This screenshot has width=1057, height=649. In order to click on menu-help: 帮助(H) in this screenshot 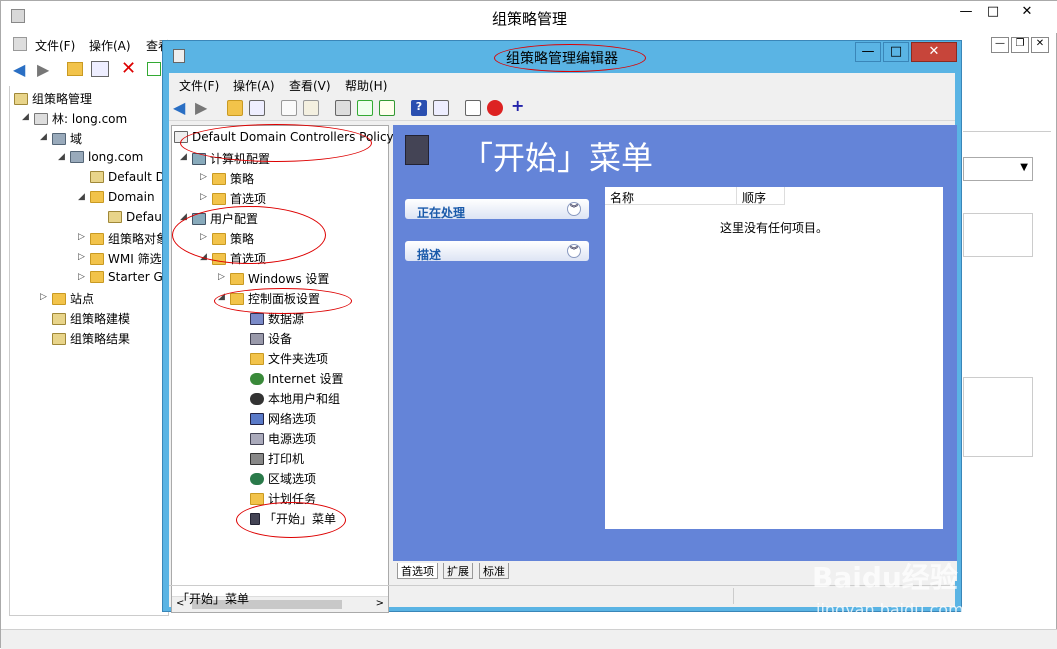, I will do `click(366, 85)`.